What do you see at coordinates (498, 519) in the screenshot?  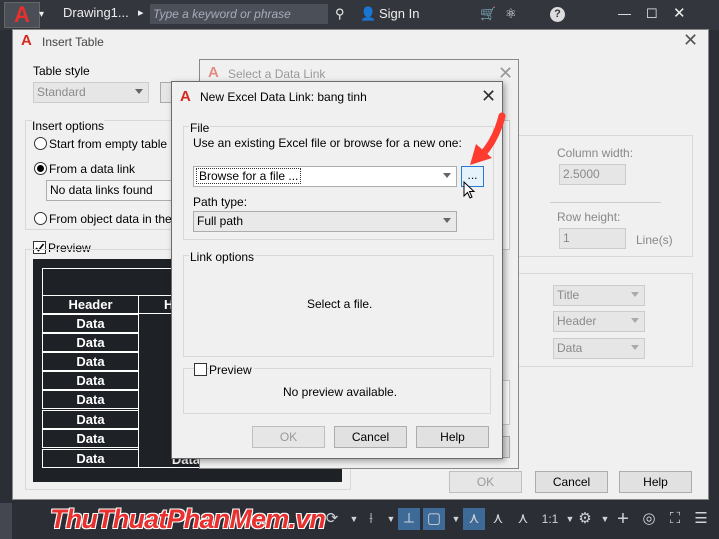 I see `annotation-visibility-icon: ⋏` at bounding box center [498, 519].